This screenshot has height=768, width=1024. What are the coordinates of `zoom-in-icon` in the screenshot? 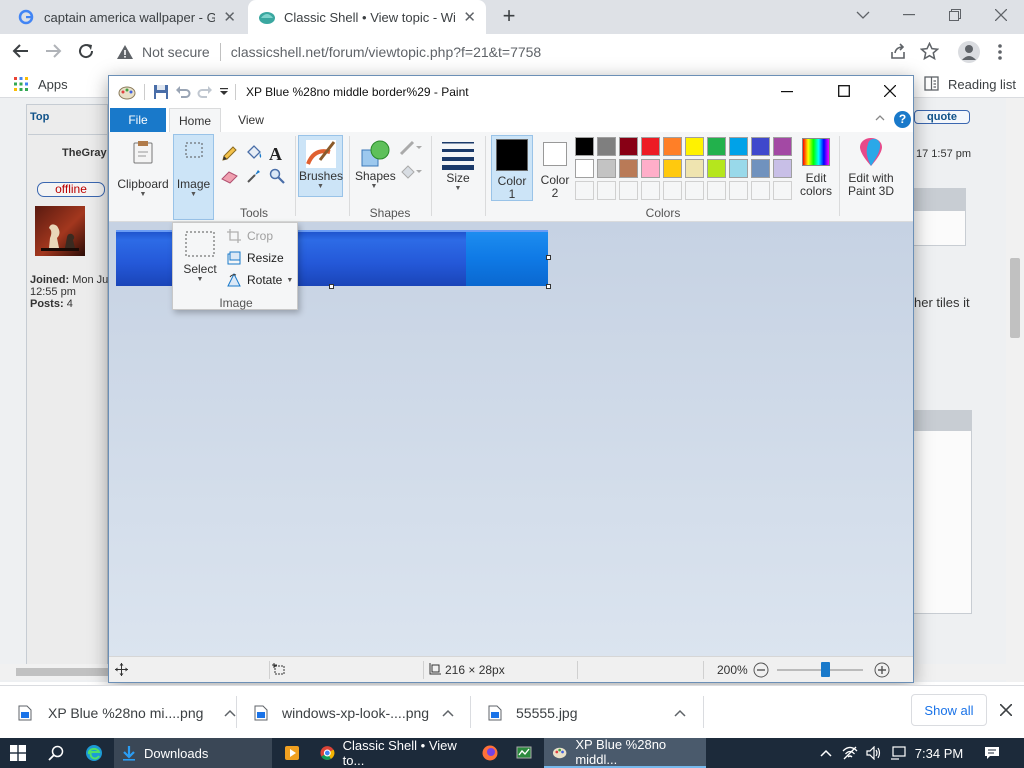 It's located at (882, 670).